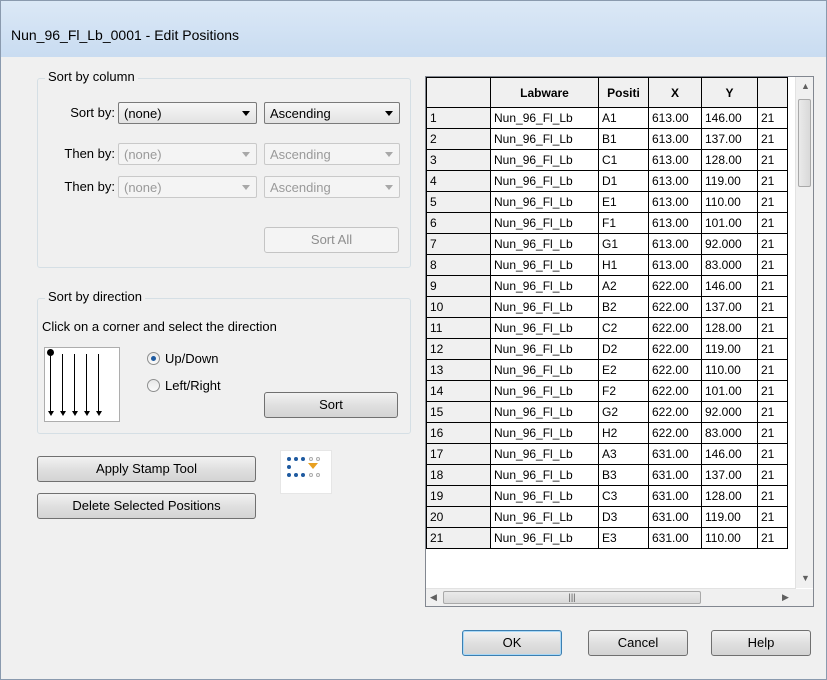 This screenshot has width=827, height=680. Describe the element at coordinates (607, 391) in the screenshot. I see `table-row: 14 Nun_96_Fl_Lb F2 622.00 101.00 21` at that location.